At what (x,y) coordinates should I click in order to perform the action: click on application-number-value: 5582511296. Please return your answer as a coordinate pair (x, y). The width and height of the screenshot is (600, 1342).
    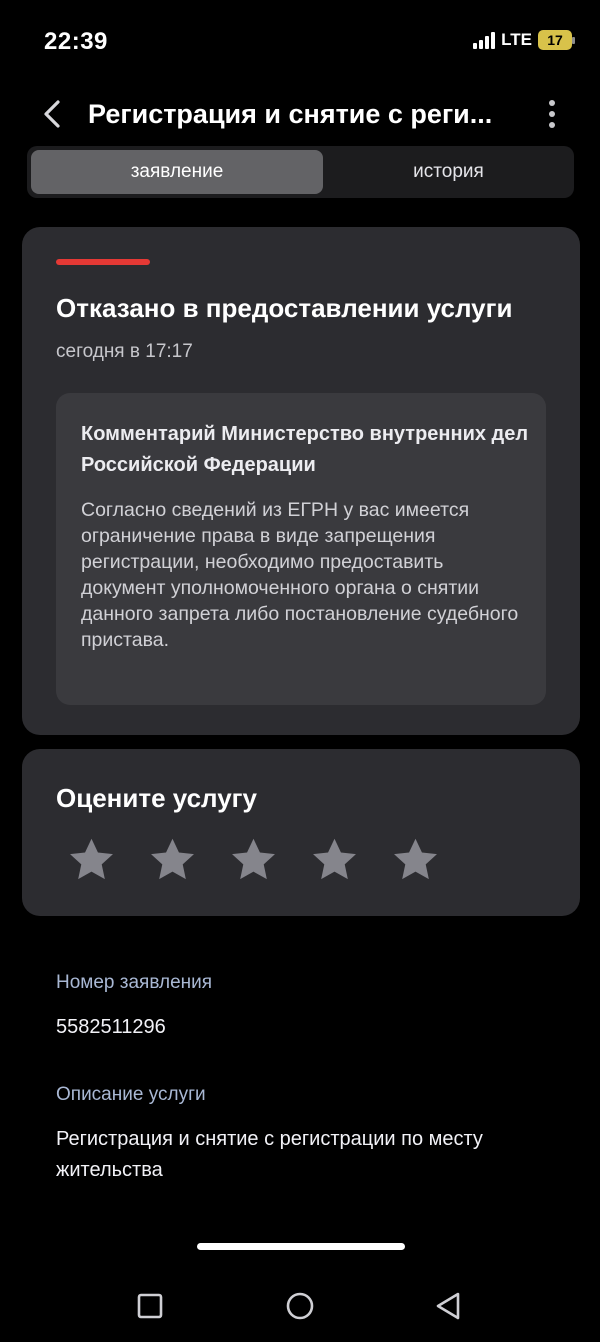
    Looking at the image, I should click on (111, 1027).